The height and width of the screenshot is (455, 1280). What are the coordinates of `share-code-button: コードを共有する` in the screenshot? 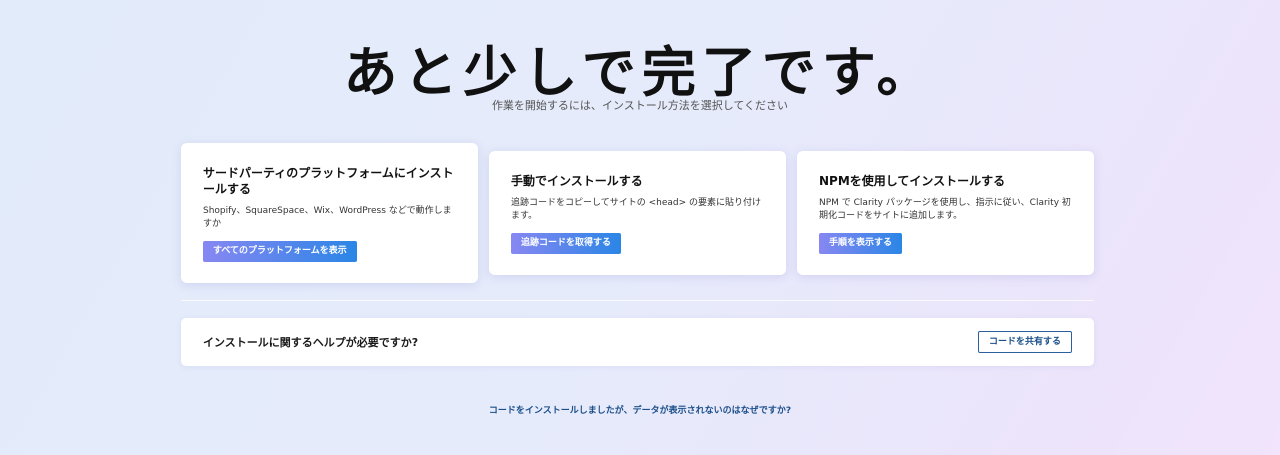 It's located at (1024, 342).